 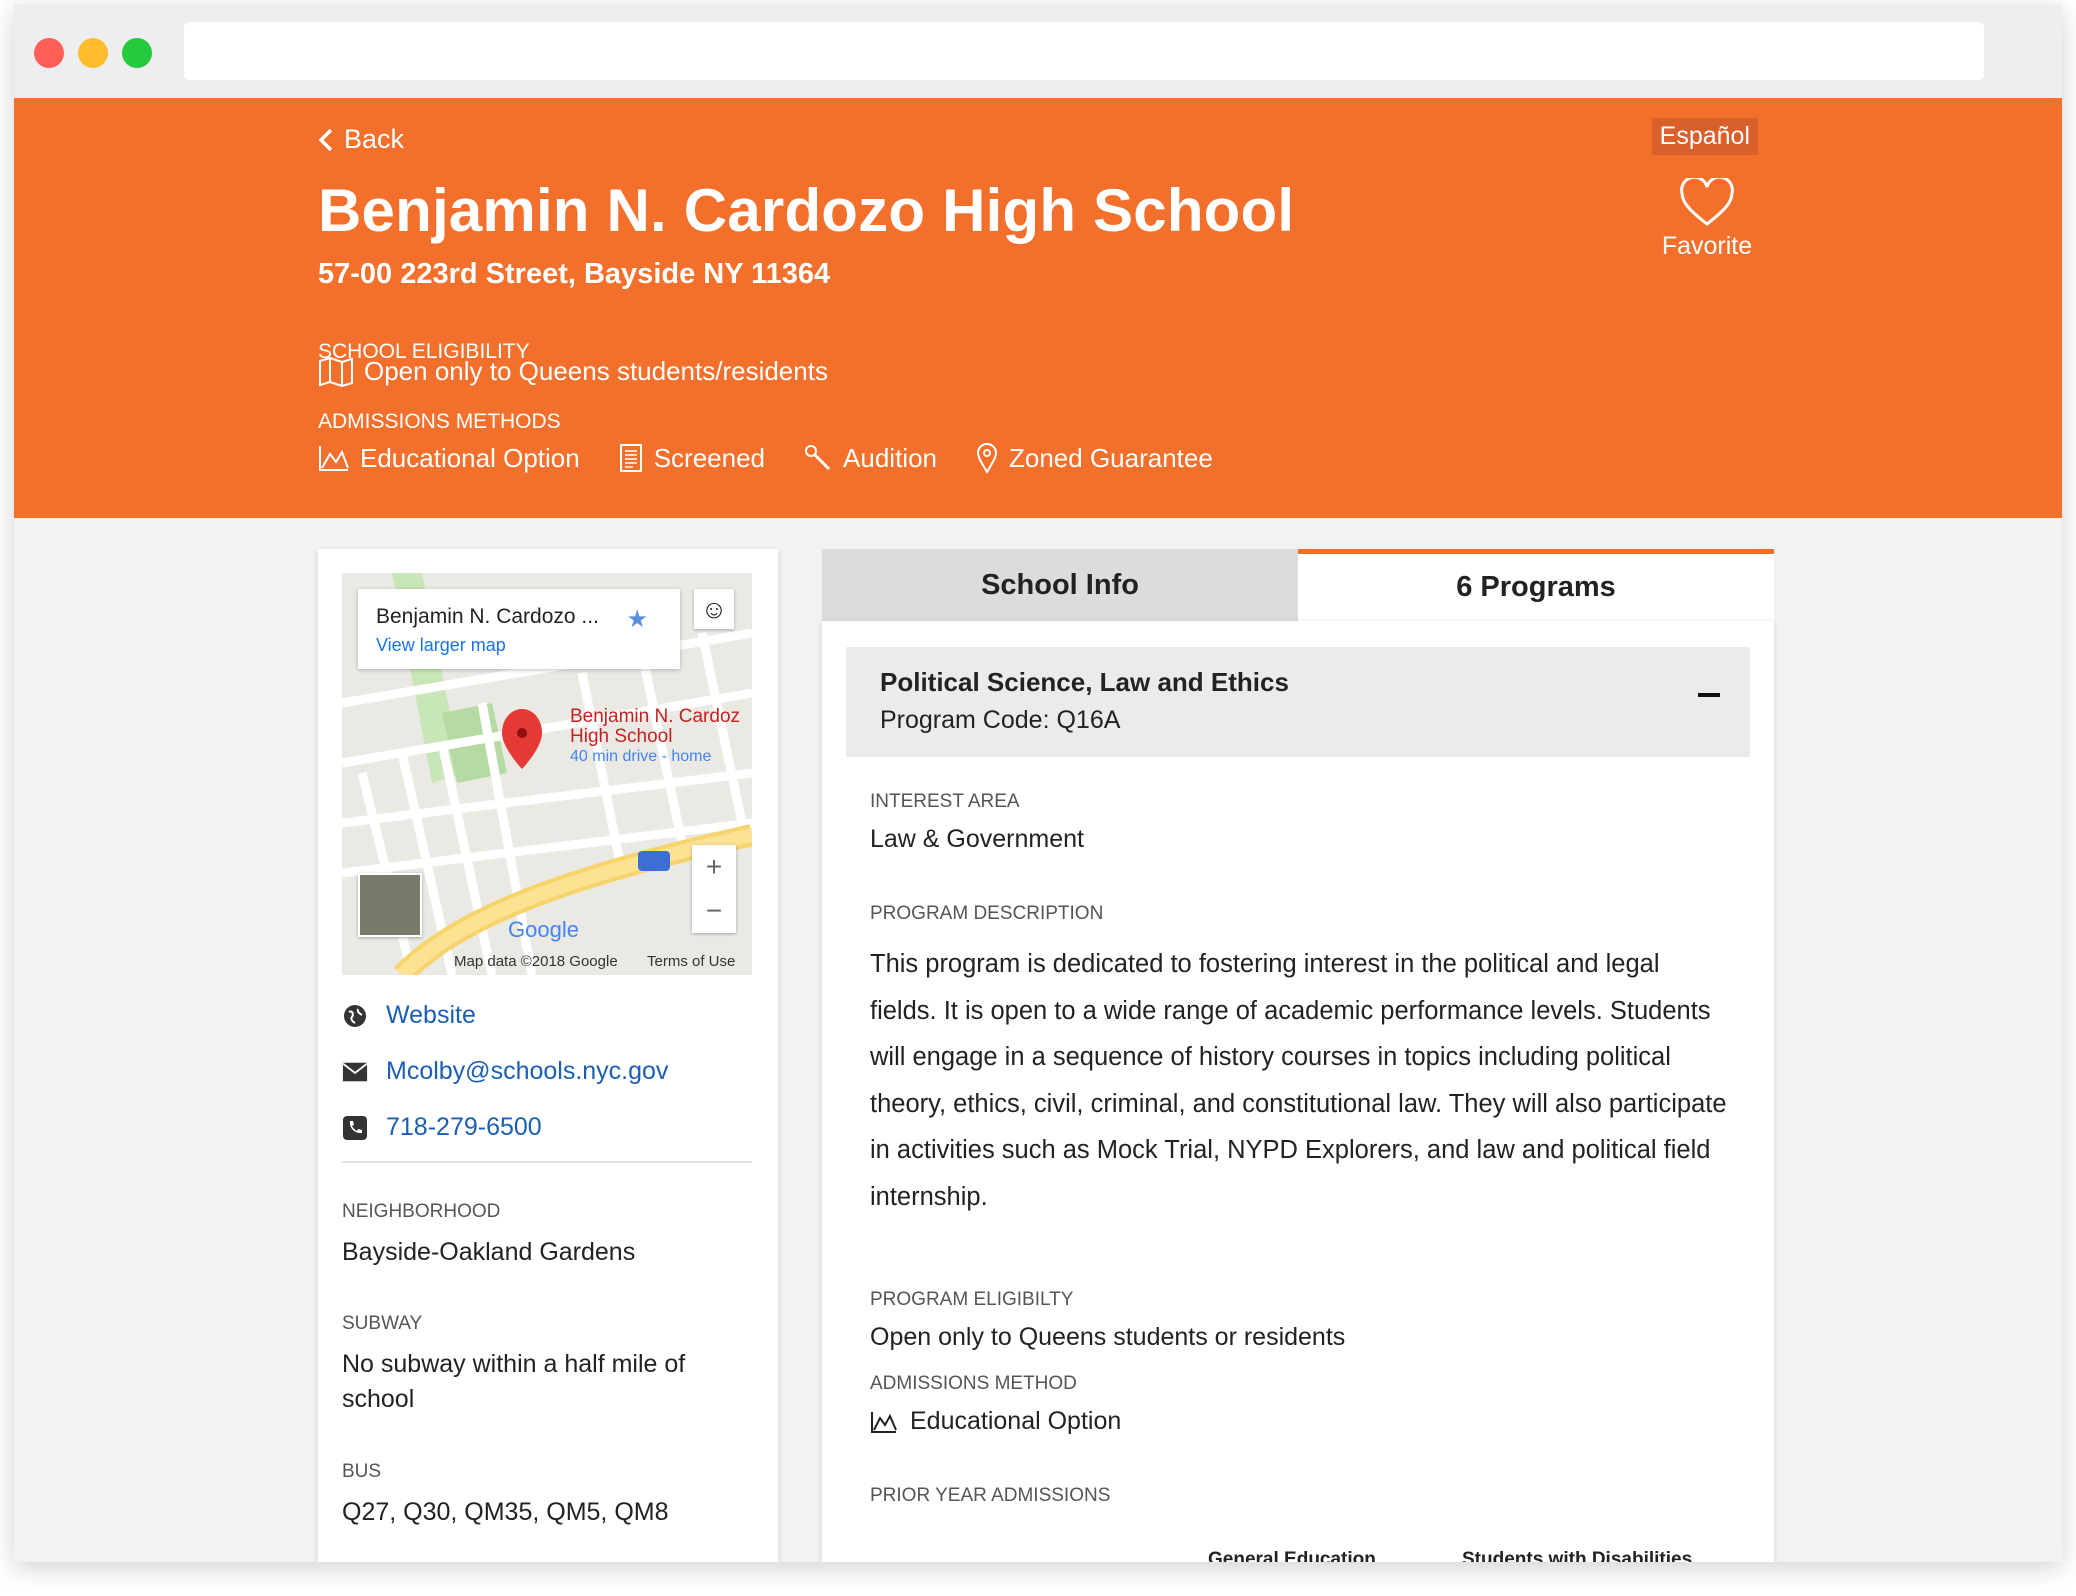 What do you see at coordinates (818, 458) in the screenshot?
I see `microphone-icon` at bounding box center [818, 458].